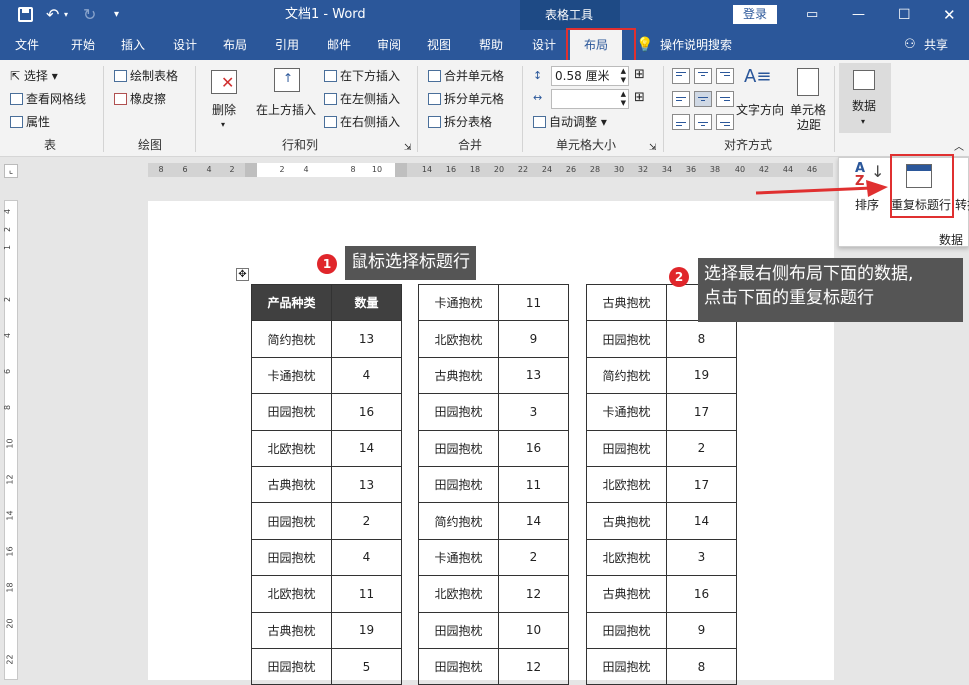  I want to click on cell-margins-button-line2: 边距, so click(809, 125).